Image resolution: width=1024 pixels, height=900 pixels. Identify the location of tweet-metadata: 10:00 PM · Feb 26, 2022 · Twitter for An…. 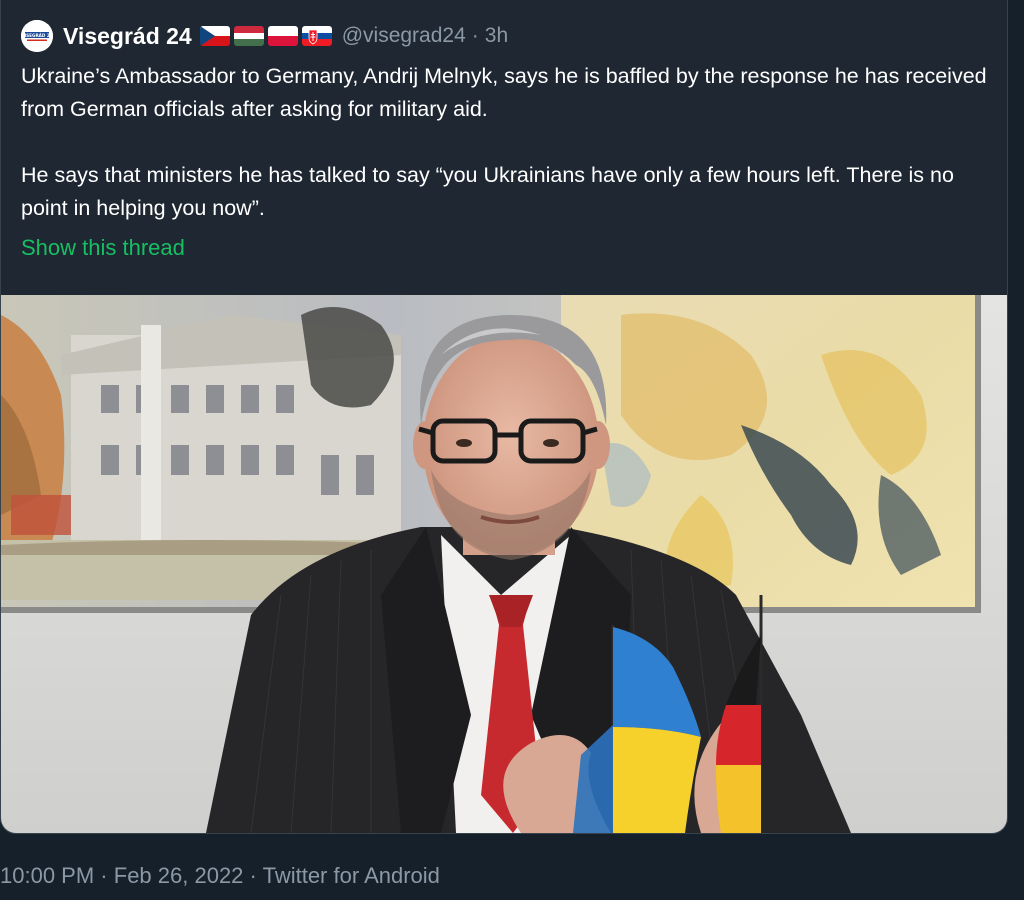
(220, 876).